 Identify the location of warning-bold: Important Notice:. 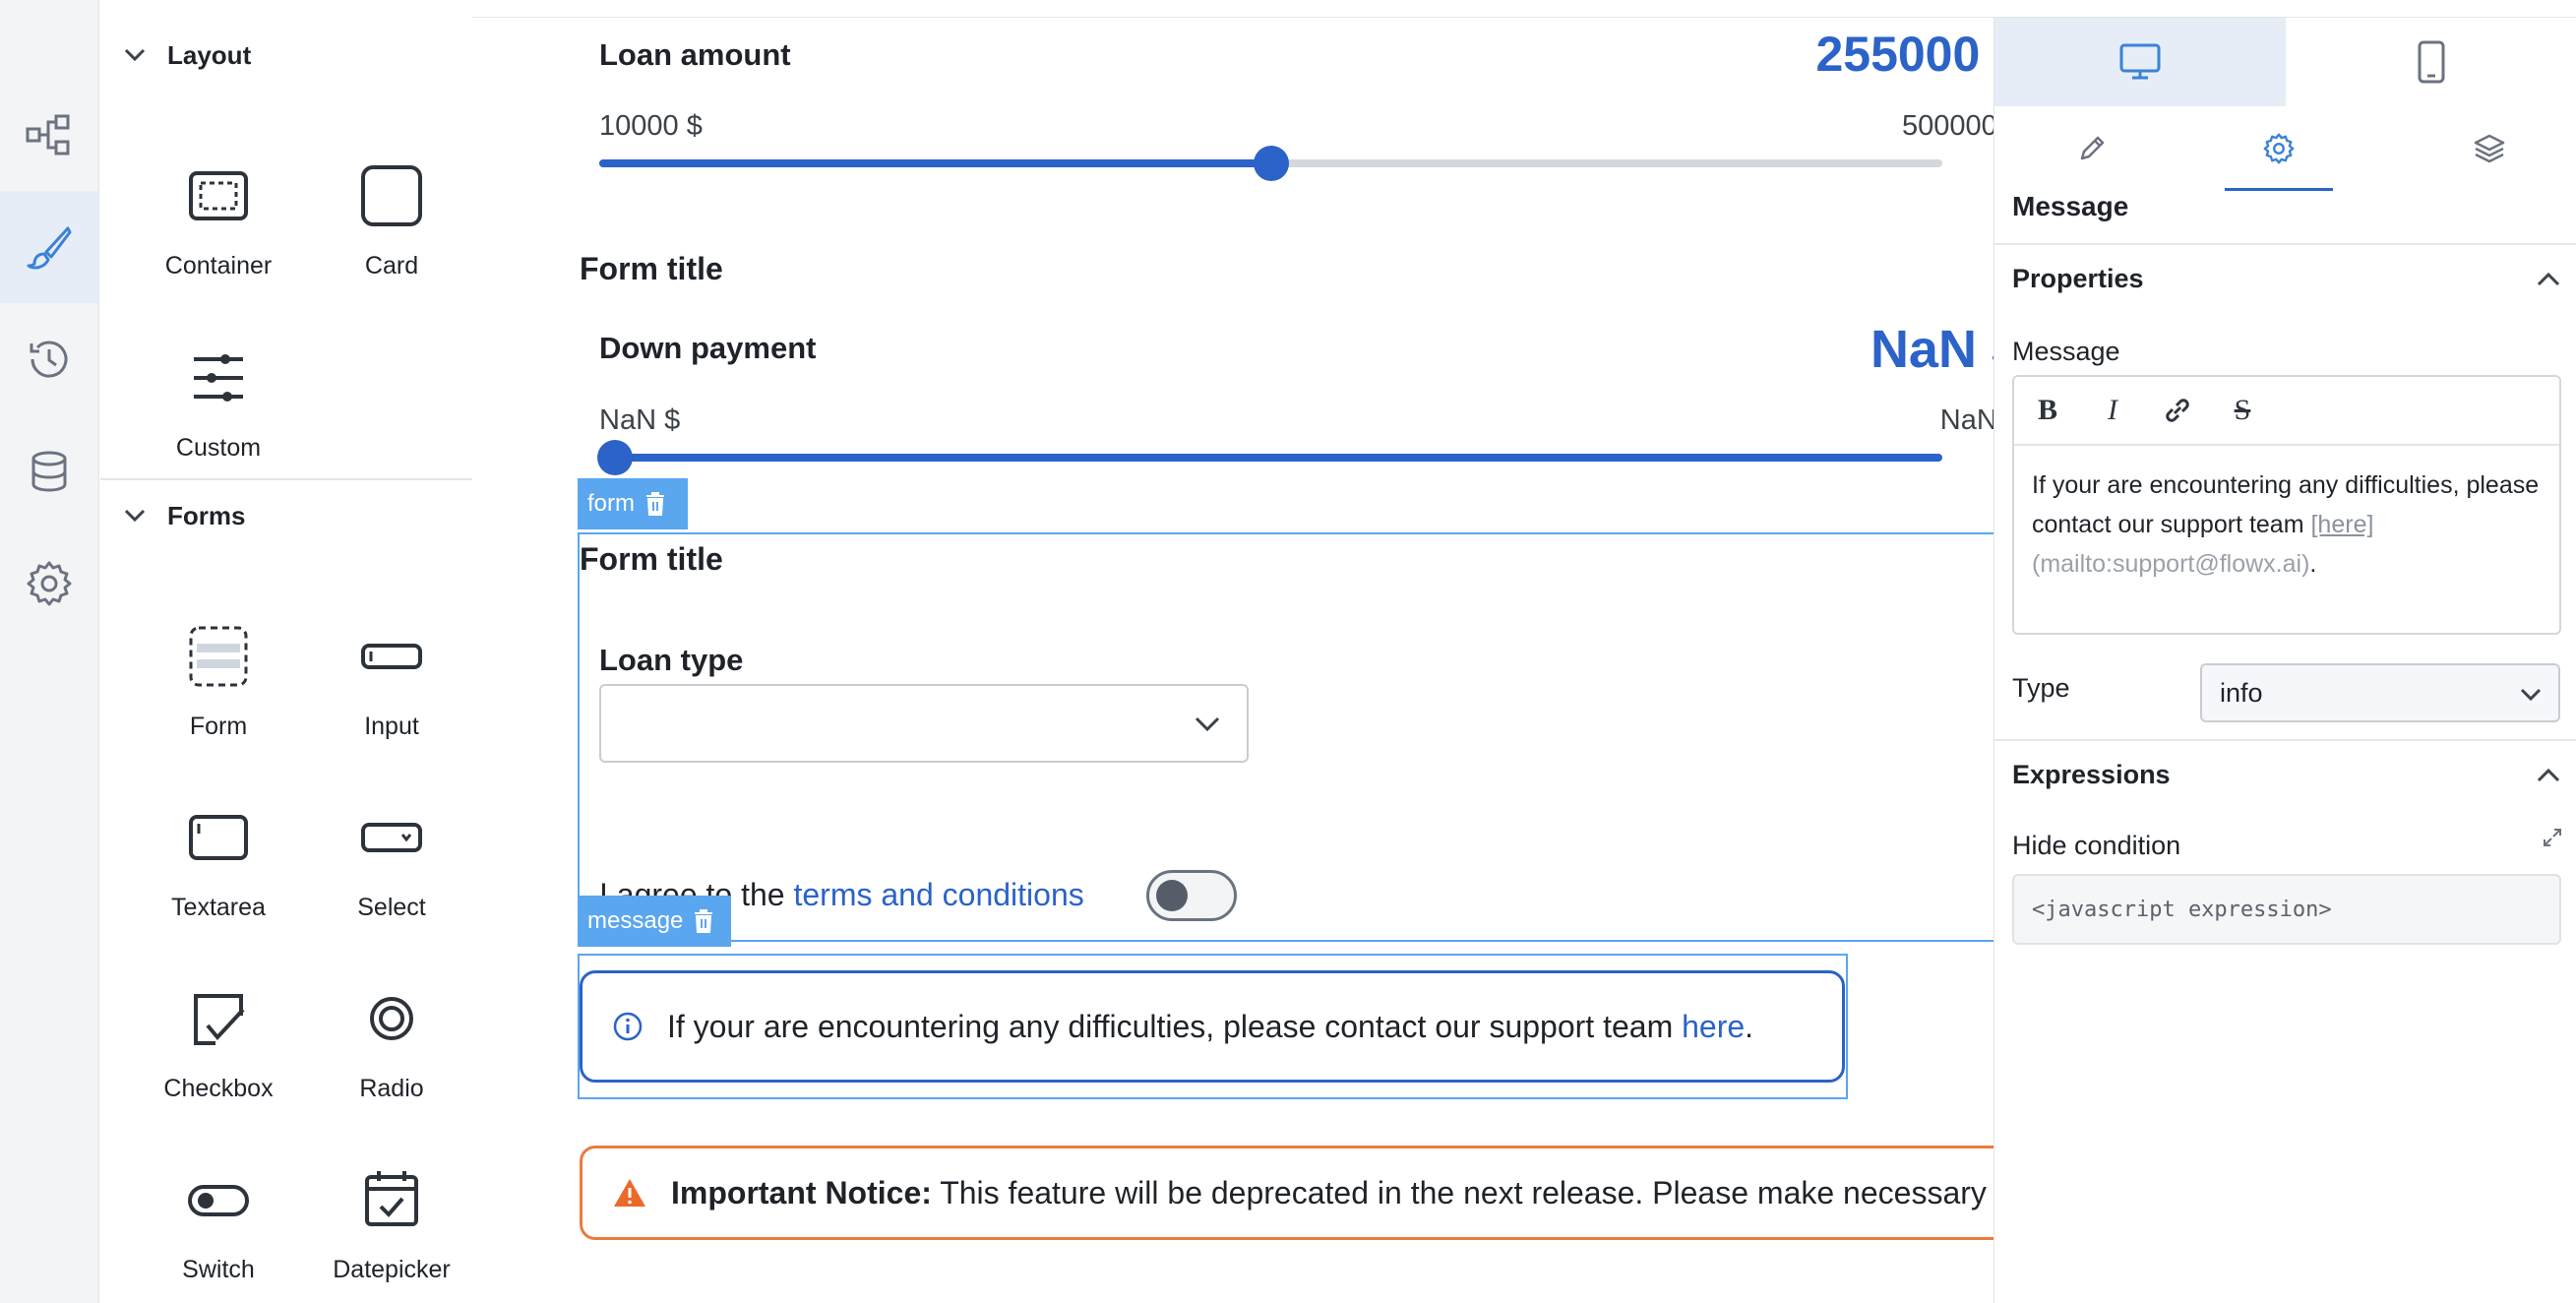
(801, 1192).